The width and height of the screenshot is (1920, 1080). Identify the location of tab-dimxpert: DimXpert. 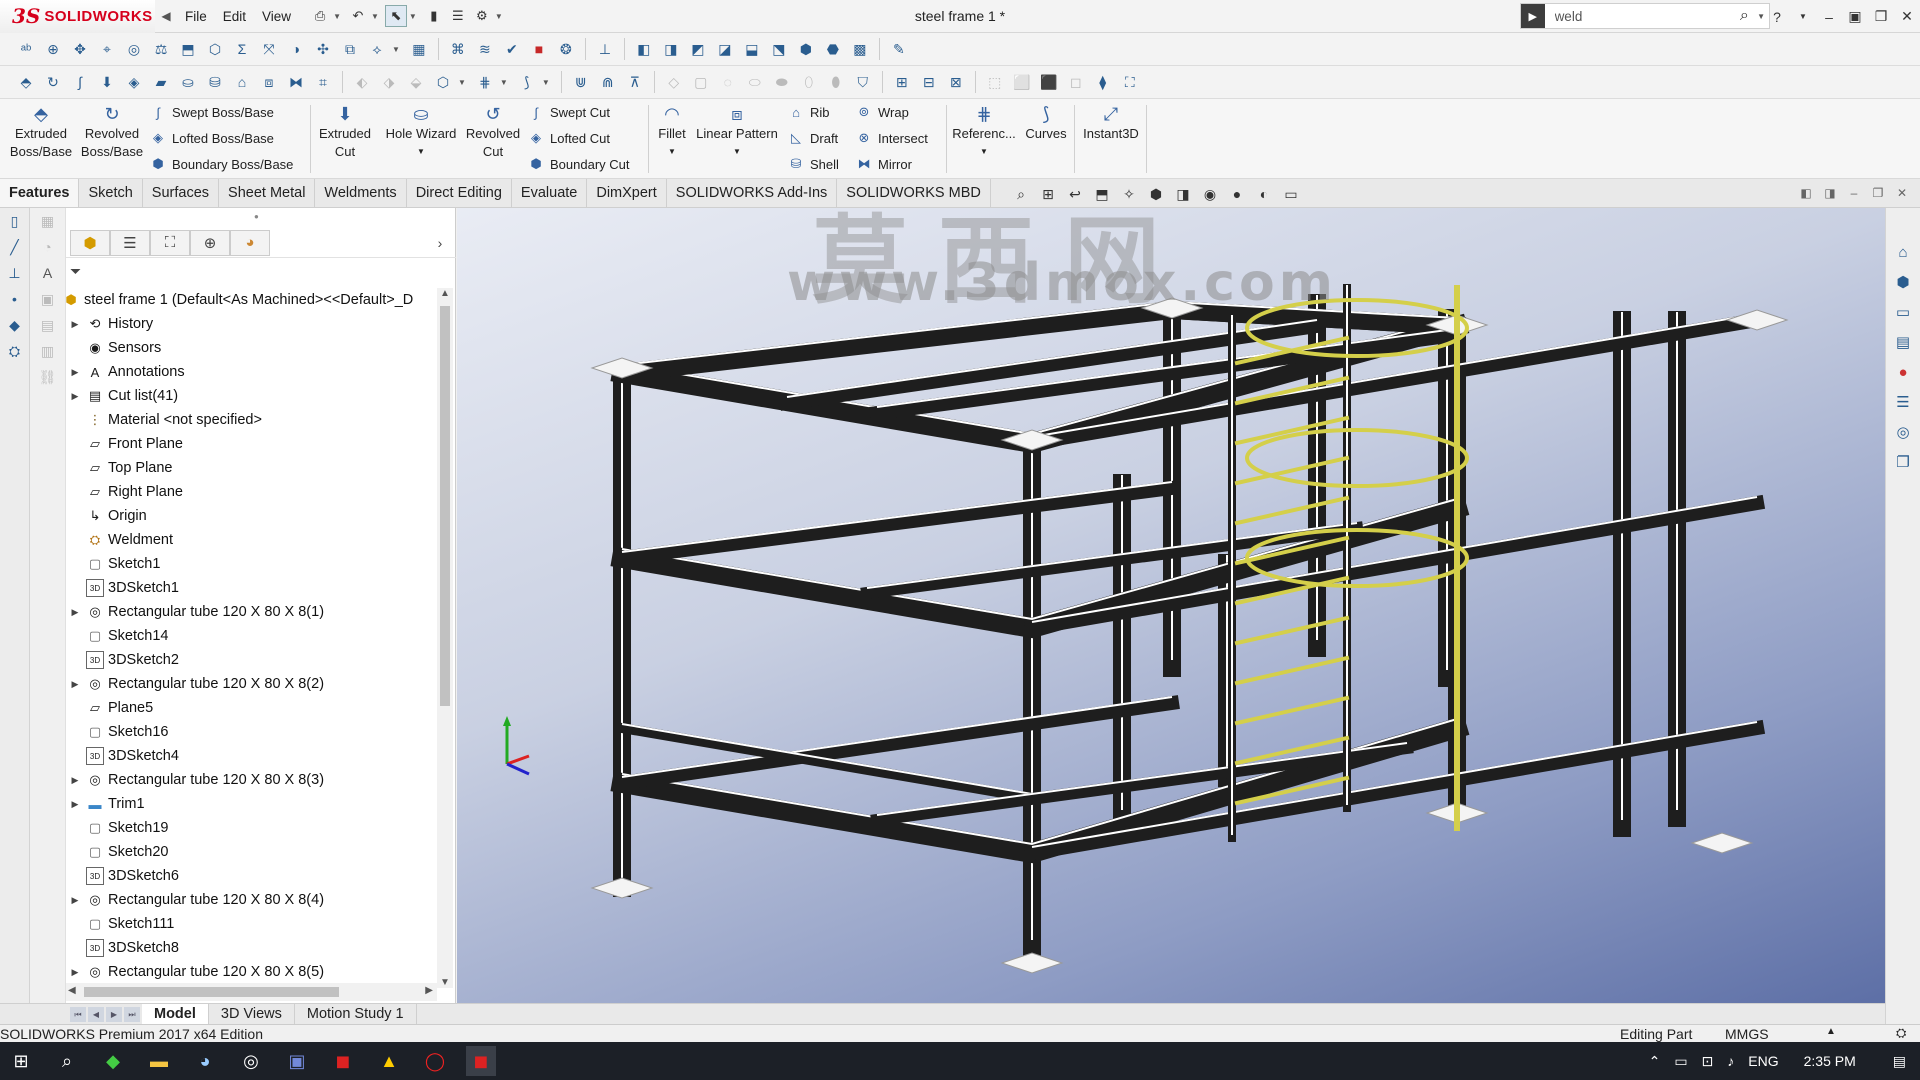
(627, 193).